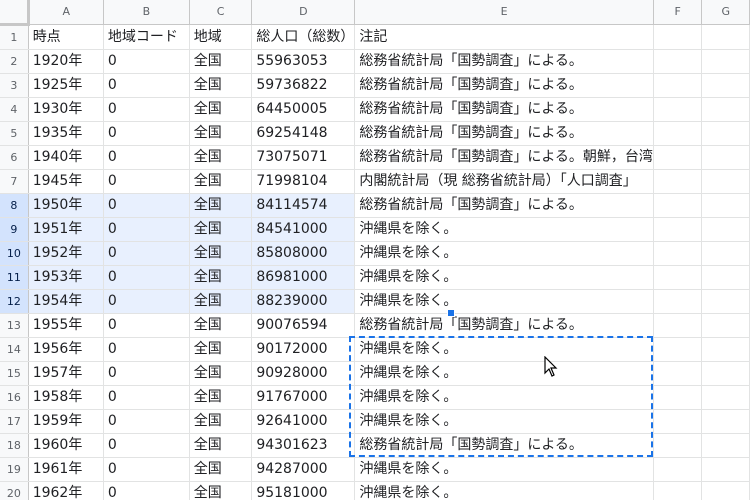 Image resolution: width=750 pixels, height=500 pixels. I want to click on row-header: 7, so click(14, 181).